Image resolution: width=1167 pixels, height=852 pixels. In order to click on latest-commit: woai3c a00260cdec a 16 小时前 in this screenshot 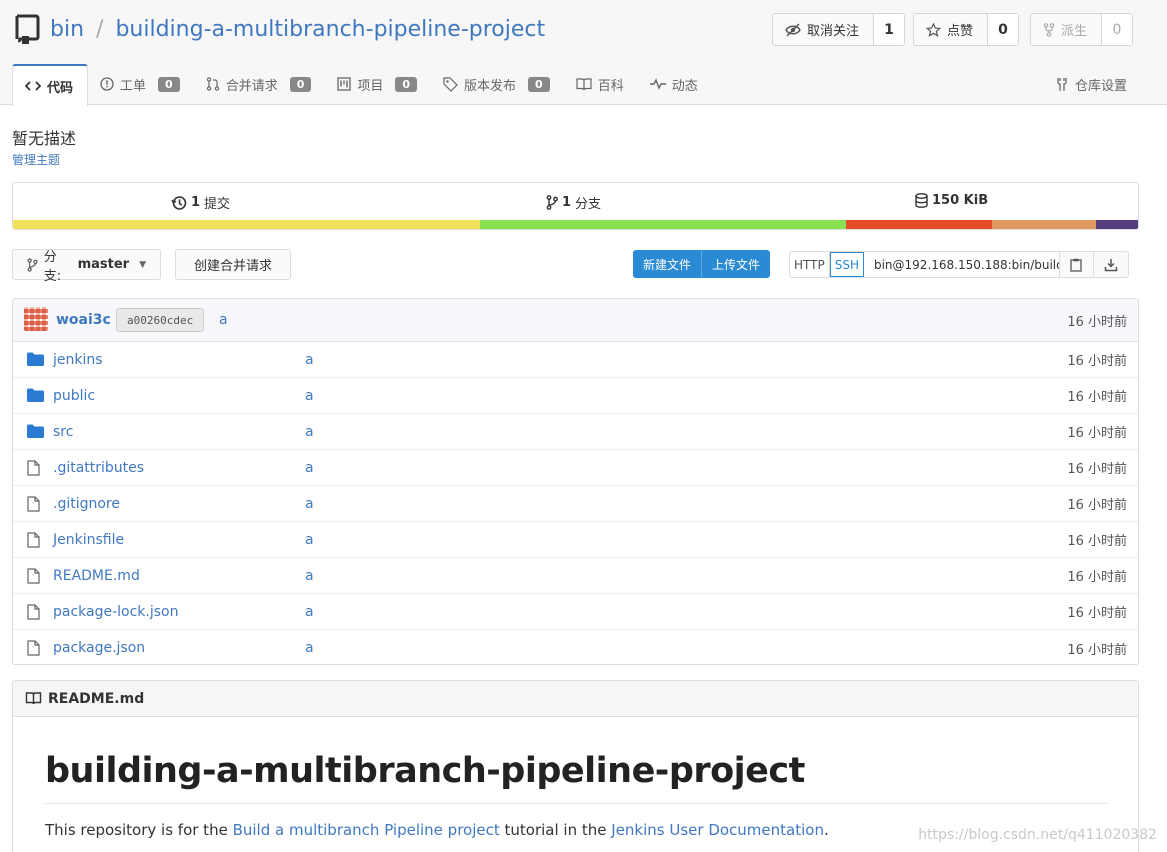, I will do `click(575, 320)`.